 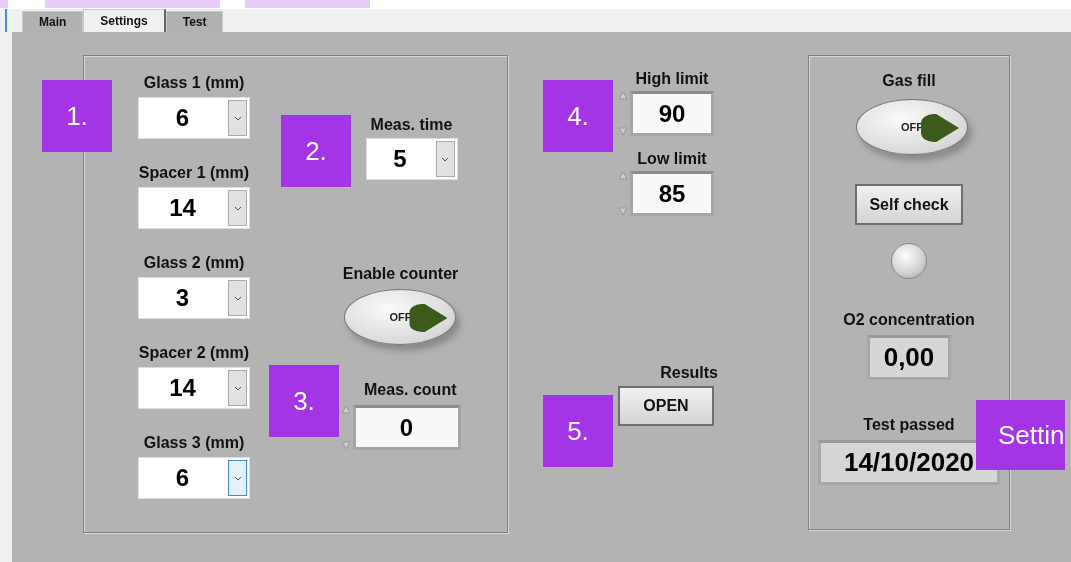 What do you see at coordinates (909, 462) in the screenshot?
I see `readout: 14/10/2020` at bounding box center [909, 462].